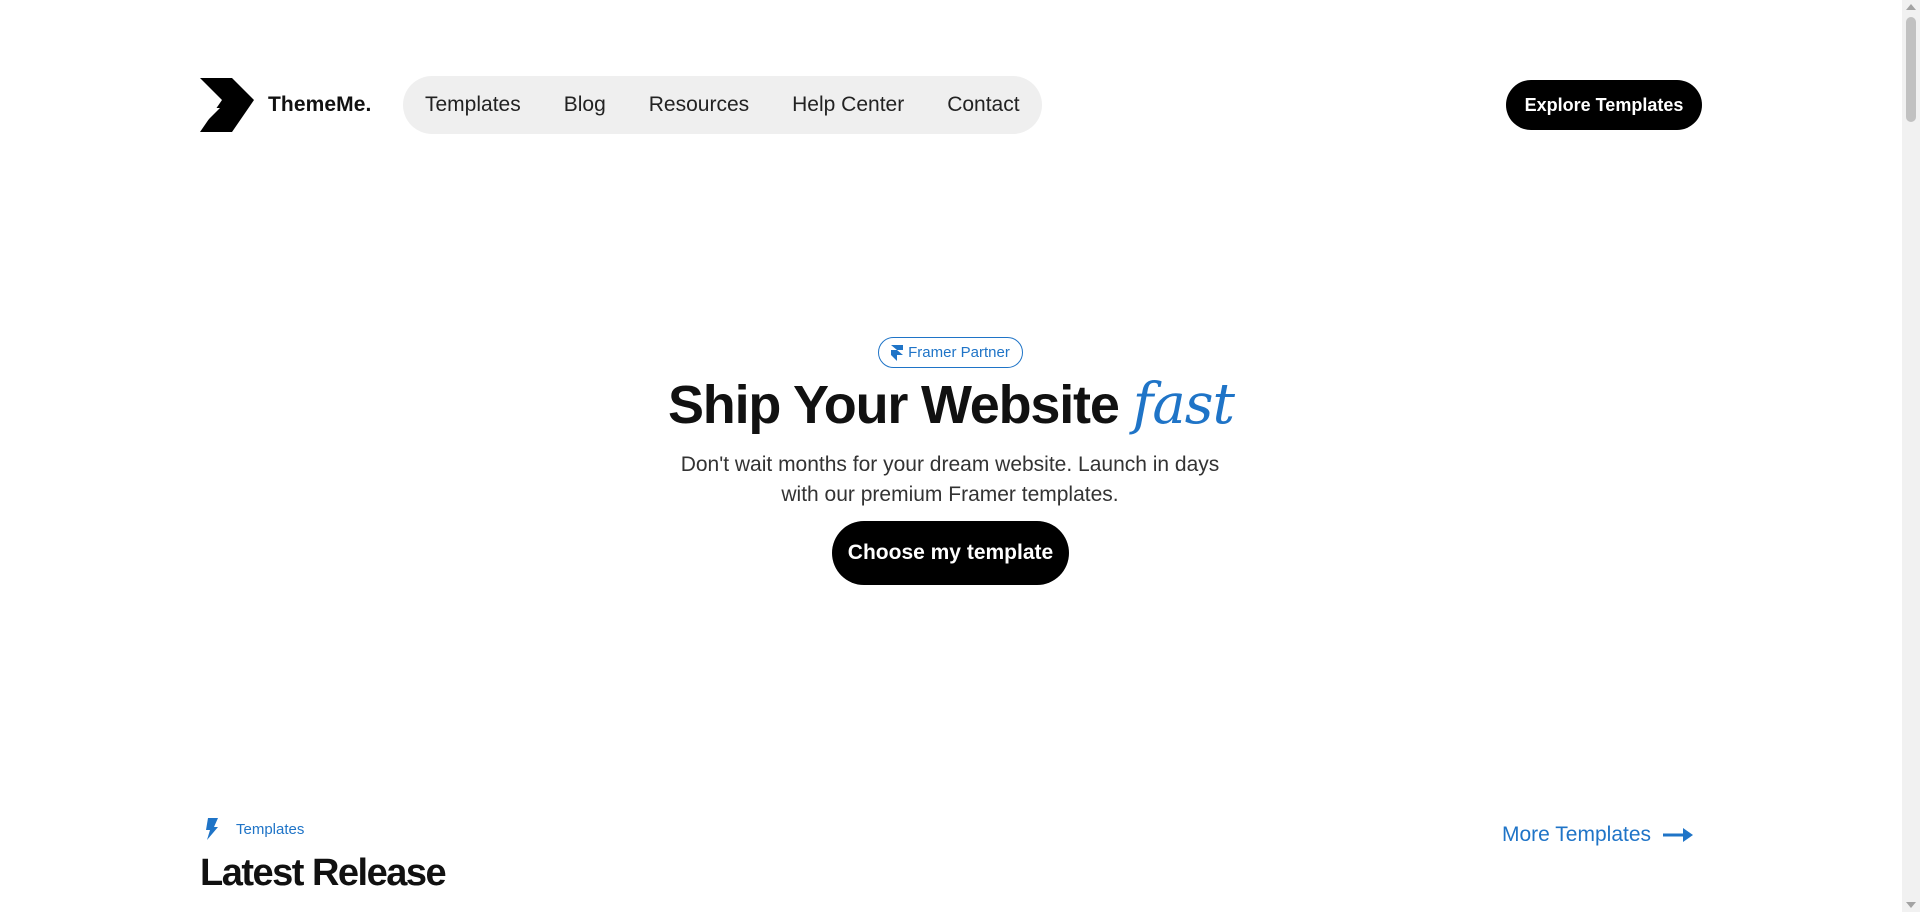 This screenshot has height=912, width=1920. What do you see at coordinates (1911, 456) in the screenshot?
I see `page-scrollbar` at bounding box center [1911, 456].